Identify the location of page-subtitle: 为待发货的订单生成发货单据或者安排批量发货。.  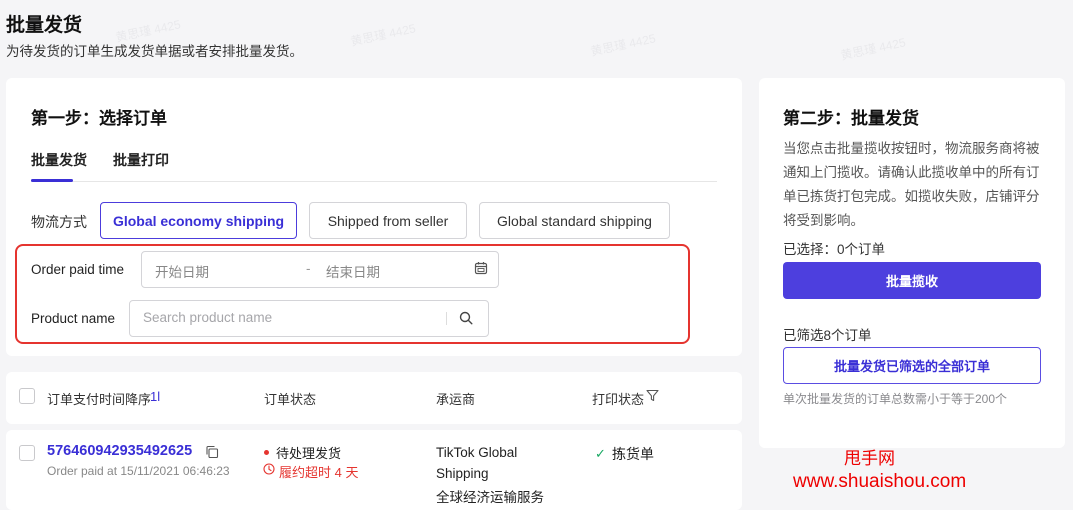
(154, 51).